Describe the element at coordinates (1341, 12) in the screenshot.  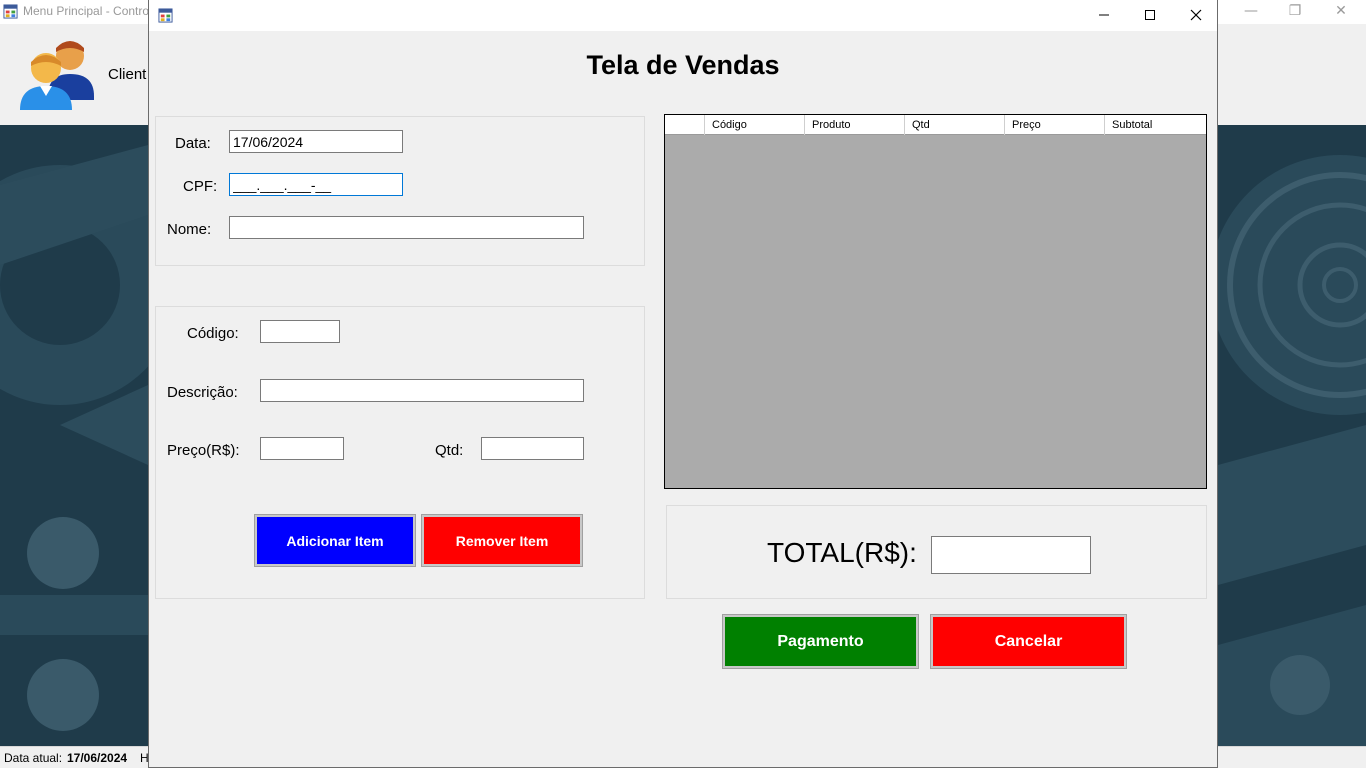
I see `main-close-button: ✕` at that location.